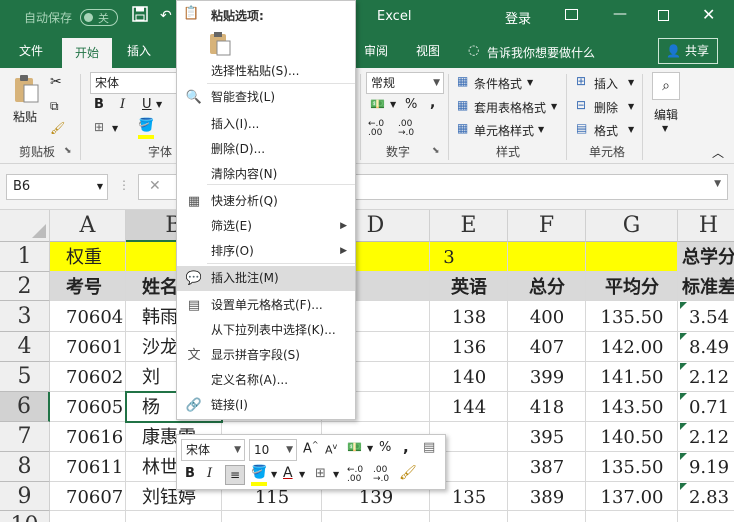  What do you see at coordinates (209, 473) in the screenshot?
I see `mini-italic-button: I` at bounding box center [209, 473].